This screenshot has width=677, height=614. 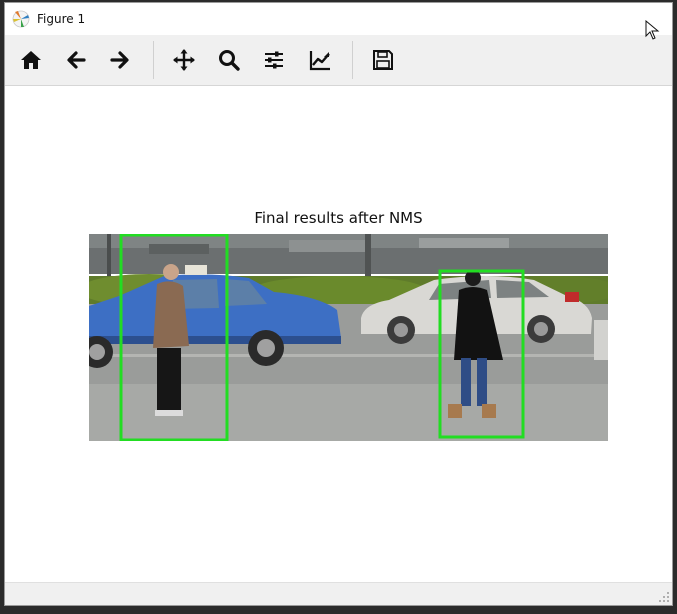 I want to click on figure-title: Final results after NMS, so click(x=338, y=218).